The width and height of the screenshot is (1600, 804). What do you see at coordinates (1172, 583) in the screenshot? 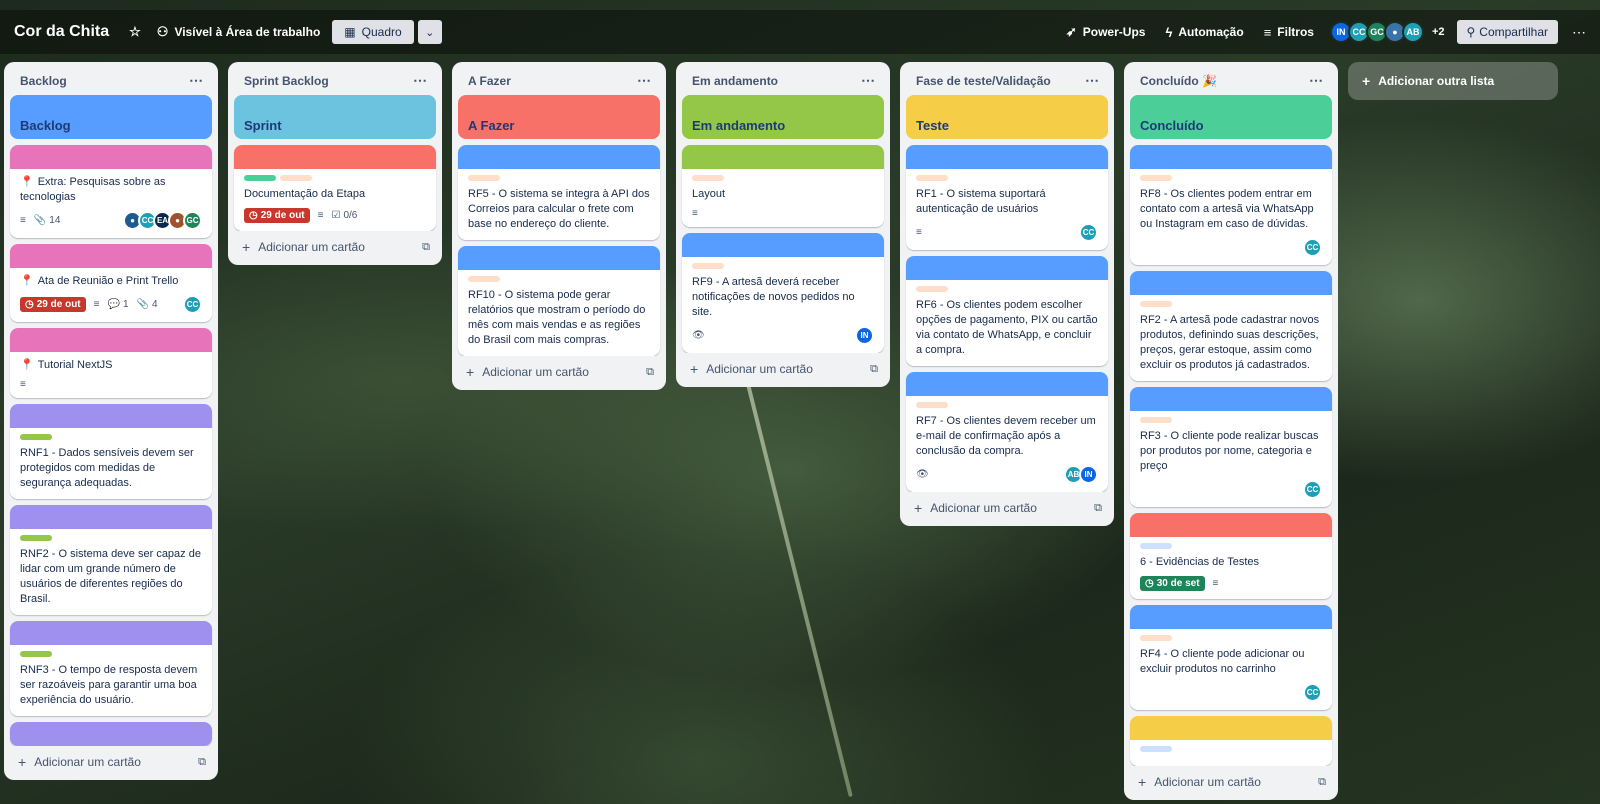
I see `due-date-badge: ◷ 30 de set` at bounding box center [1172, 583].